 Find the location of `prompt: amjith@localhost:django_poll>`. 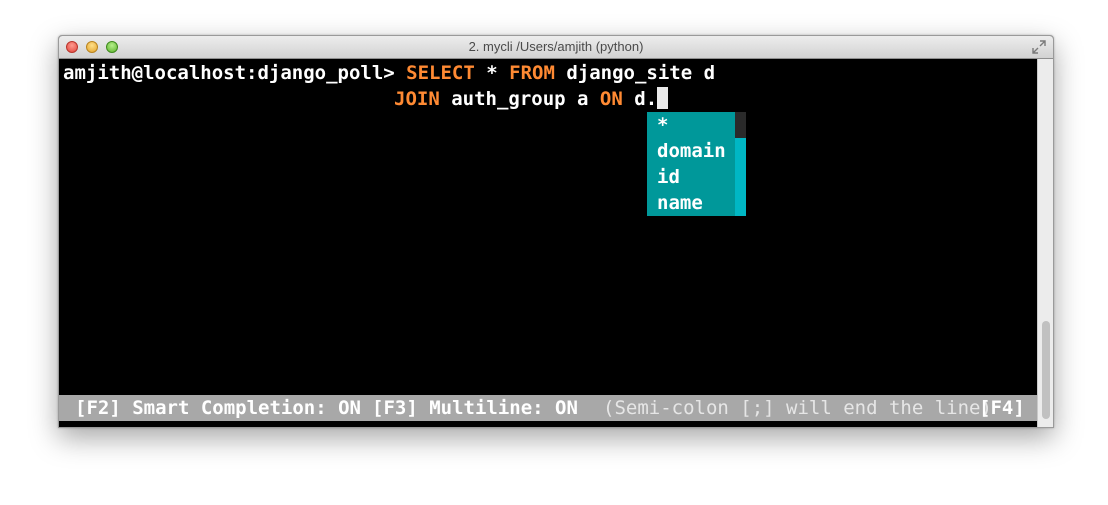

prompt: amjith@localhost:django_poll> is located at coordinates (235, 73).